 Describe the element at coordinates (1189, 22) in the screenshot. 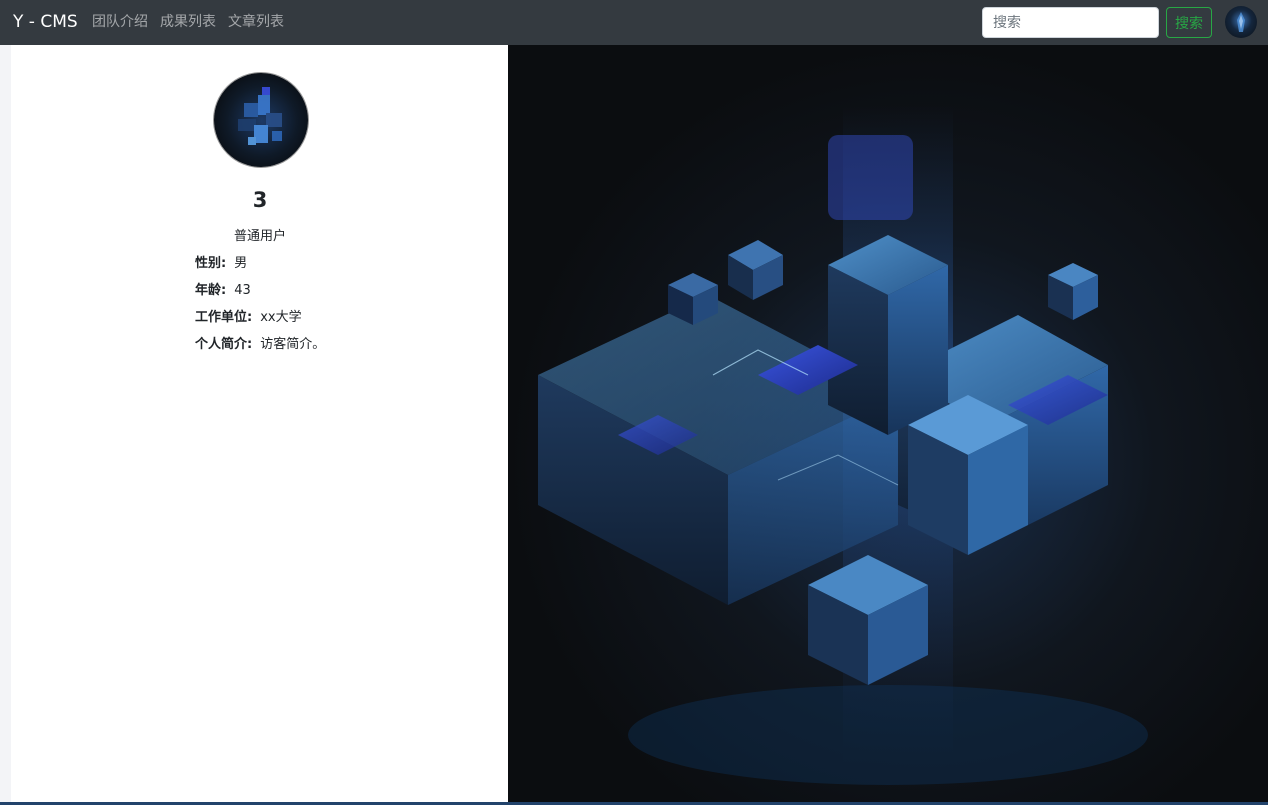

I see `search-button: 搜索` at that location.